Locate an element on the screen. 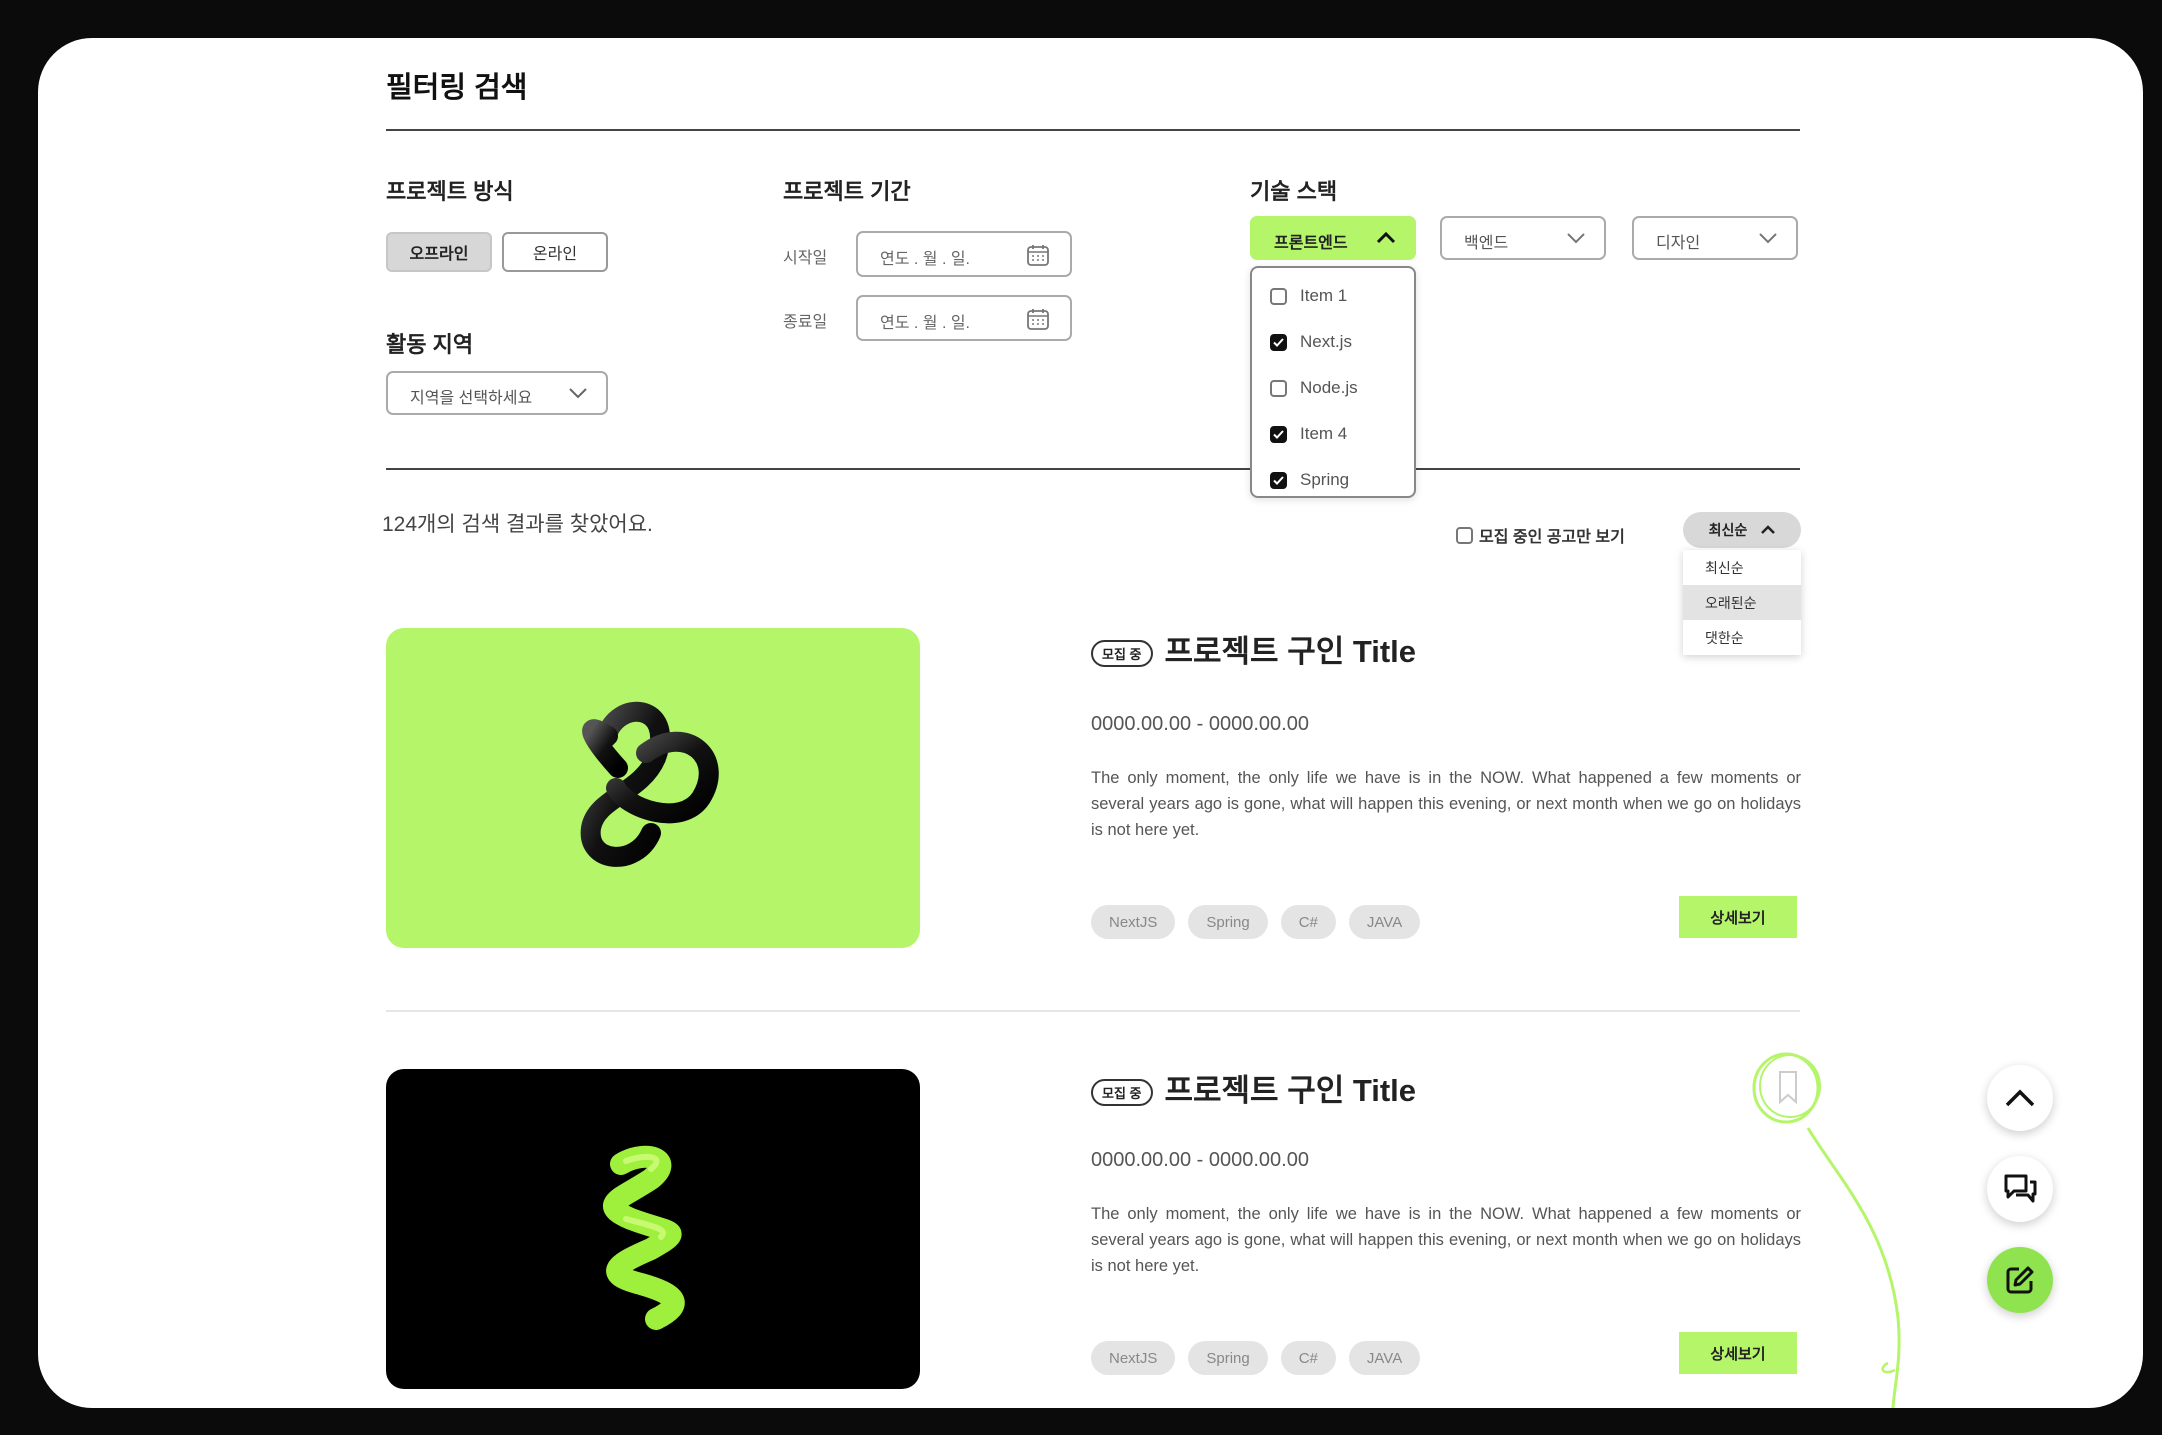 This screenshot has width=2162, height=1435. sort-option: 오래된순 is located at coordinates (1742, 602).